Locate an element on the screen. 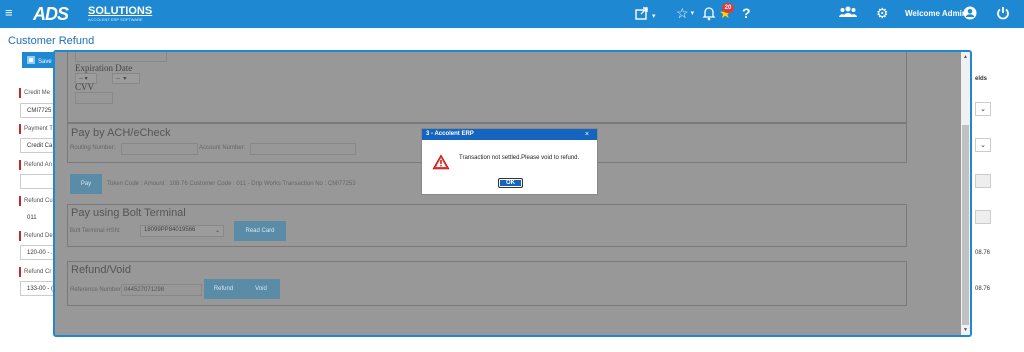  reference-number-input: 044527071298 is located at coordinates (161, 290).